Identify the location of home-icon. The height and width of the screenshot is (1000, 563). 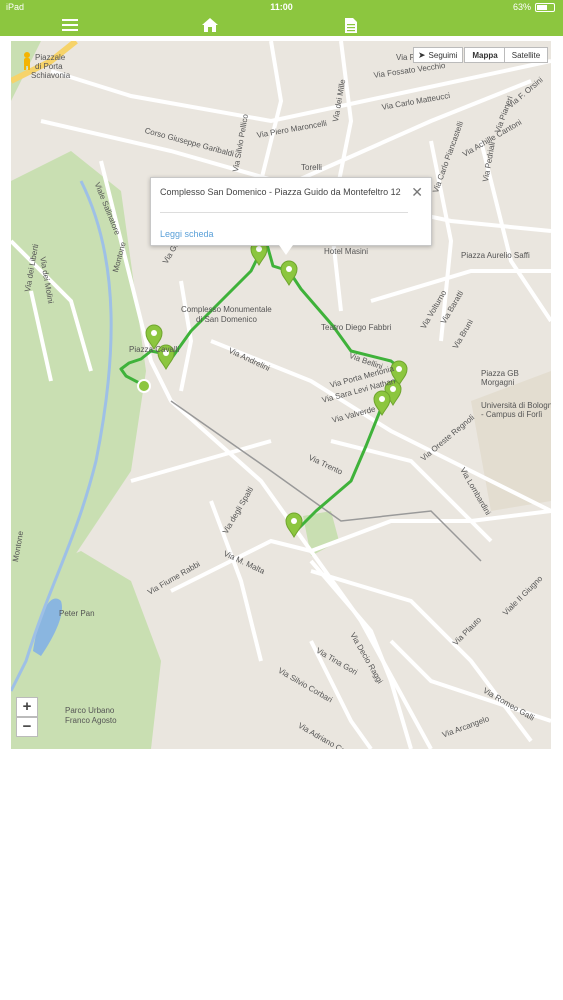
(210, 25).